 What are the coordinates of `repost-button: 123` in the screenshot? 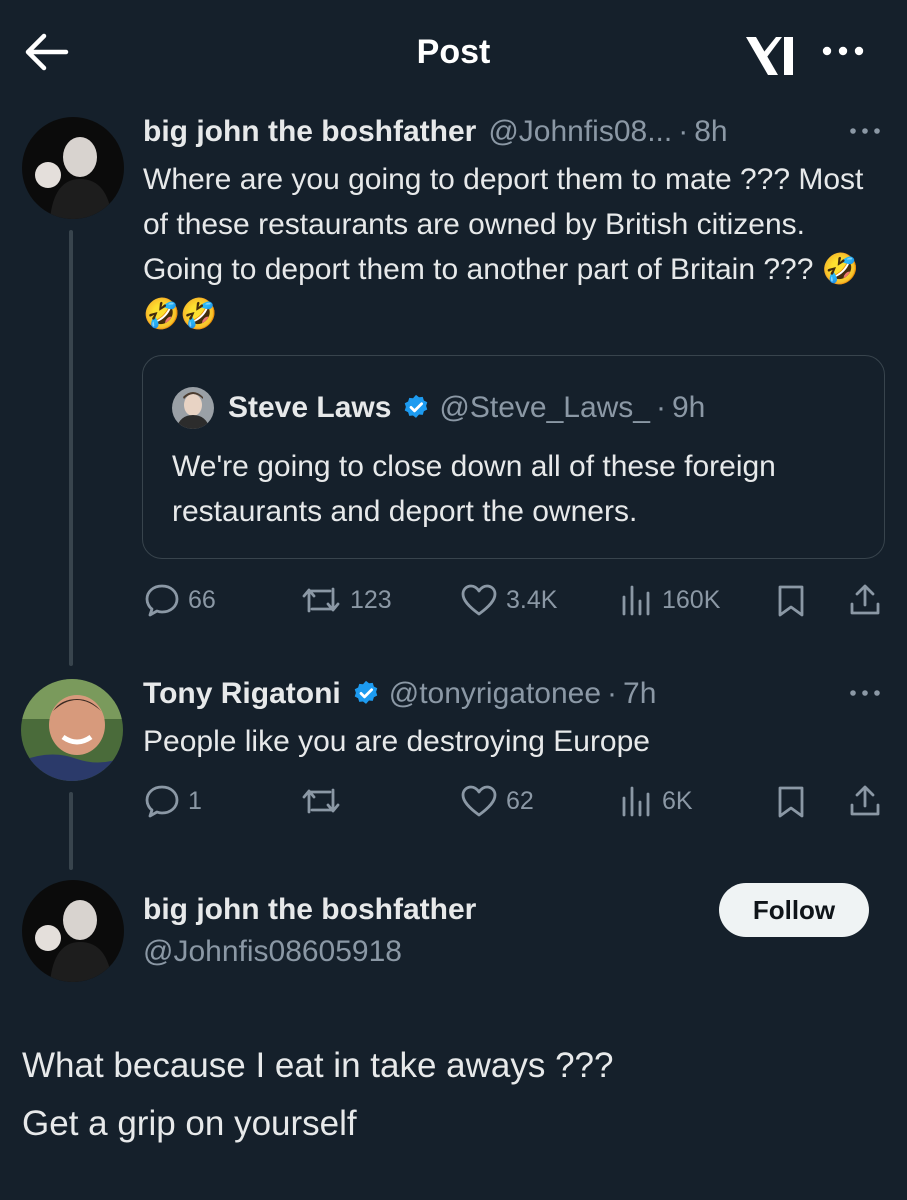 It's located at (346, 600).